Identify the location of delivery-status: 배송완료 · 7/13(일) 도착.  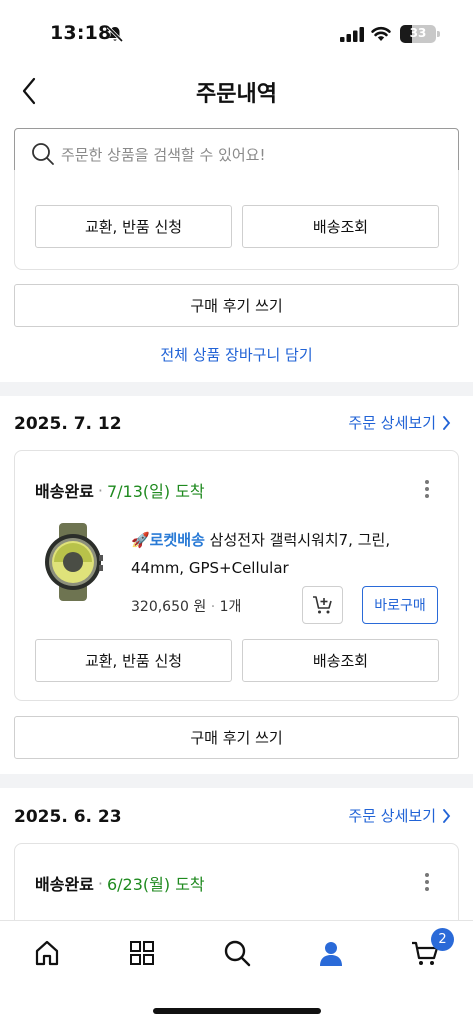
(120, 490).